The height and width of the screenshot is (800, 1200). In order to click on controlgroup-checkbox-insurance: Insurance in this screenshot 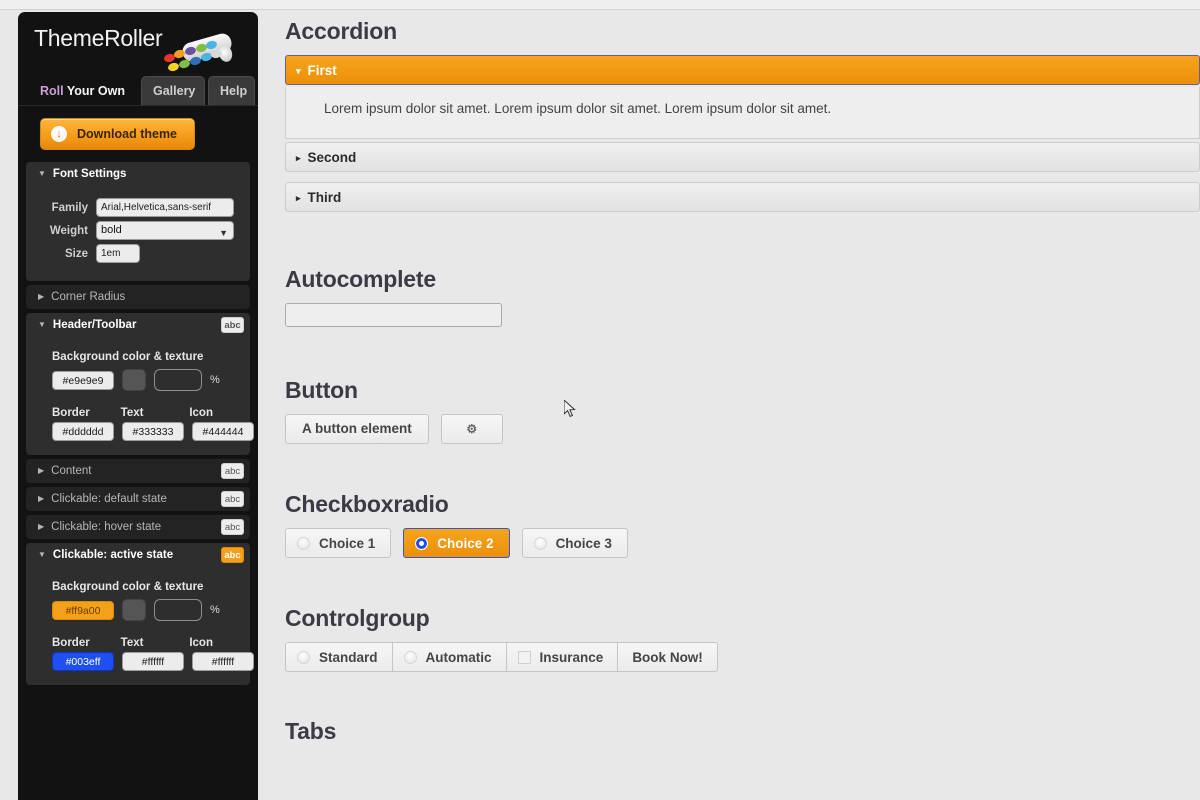, I will do `click(561, 657)`.